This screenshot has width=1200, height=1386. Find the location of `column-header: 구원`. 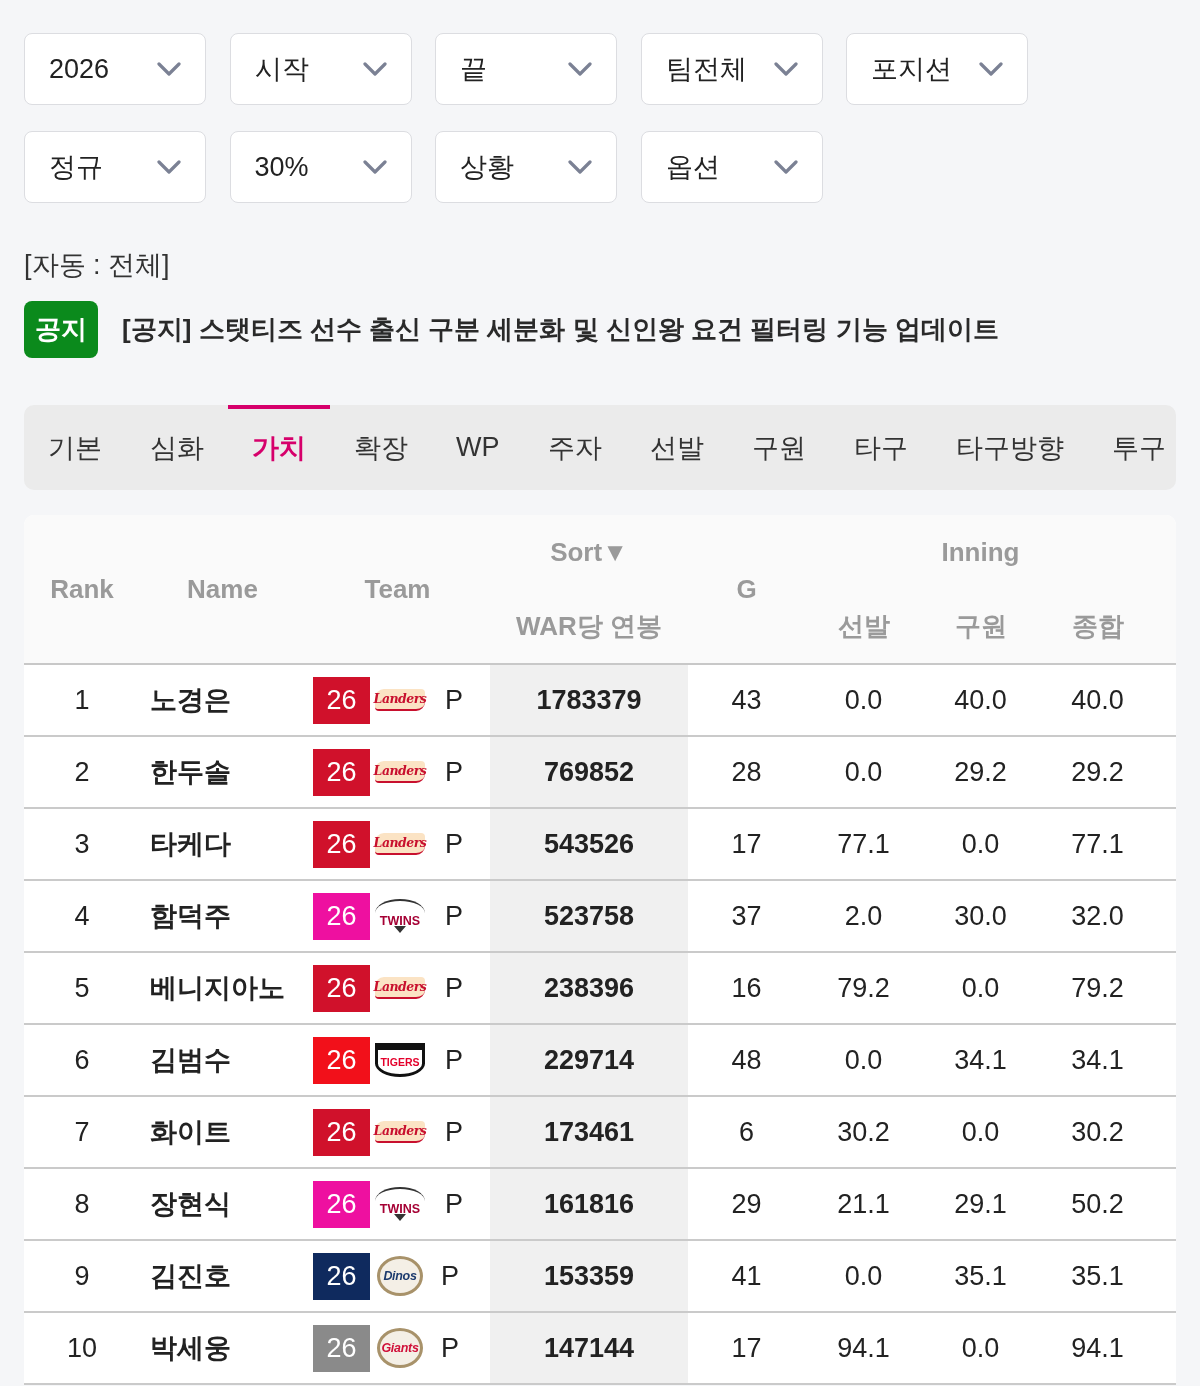

column-header: 구원 is located at coordinates (980, 626).